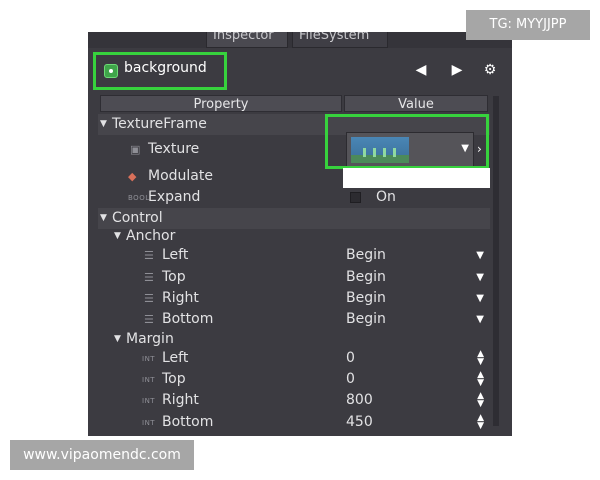  What do you see at coordinates (294, 236) in the screenshot?
I see `subsection-anchor: ▼ Anchor` at bounding box center [294, 236].